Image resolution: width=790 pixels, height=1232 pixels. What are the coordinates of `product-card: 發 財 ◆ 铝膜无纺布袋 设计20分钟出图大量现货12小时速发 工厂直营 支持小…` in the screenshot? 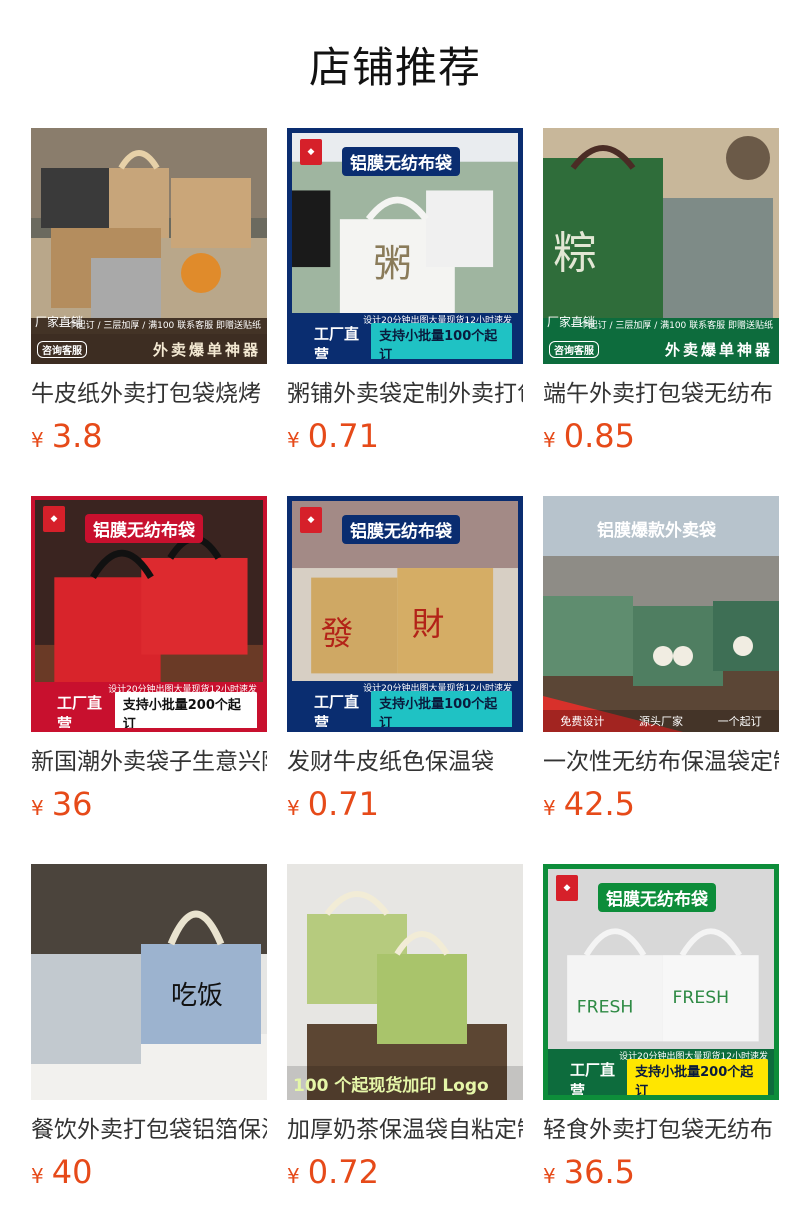 It's located at (405, 680).